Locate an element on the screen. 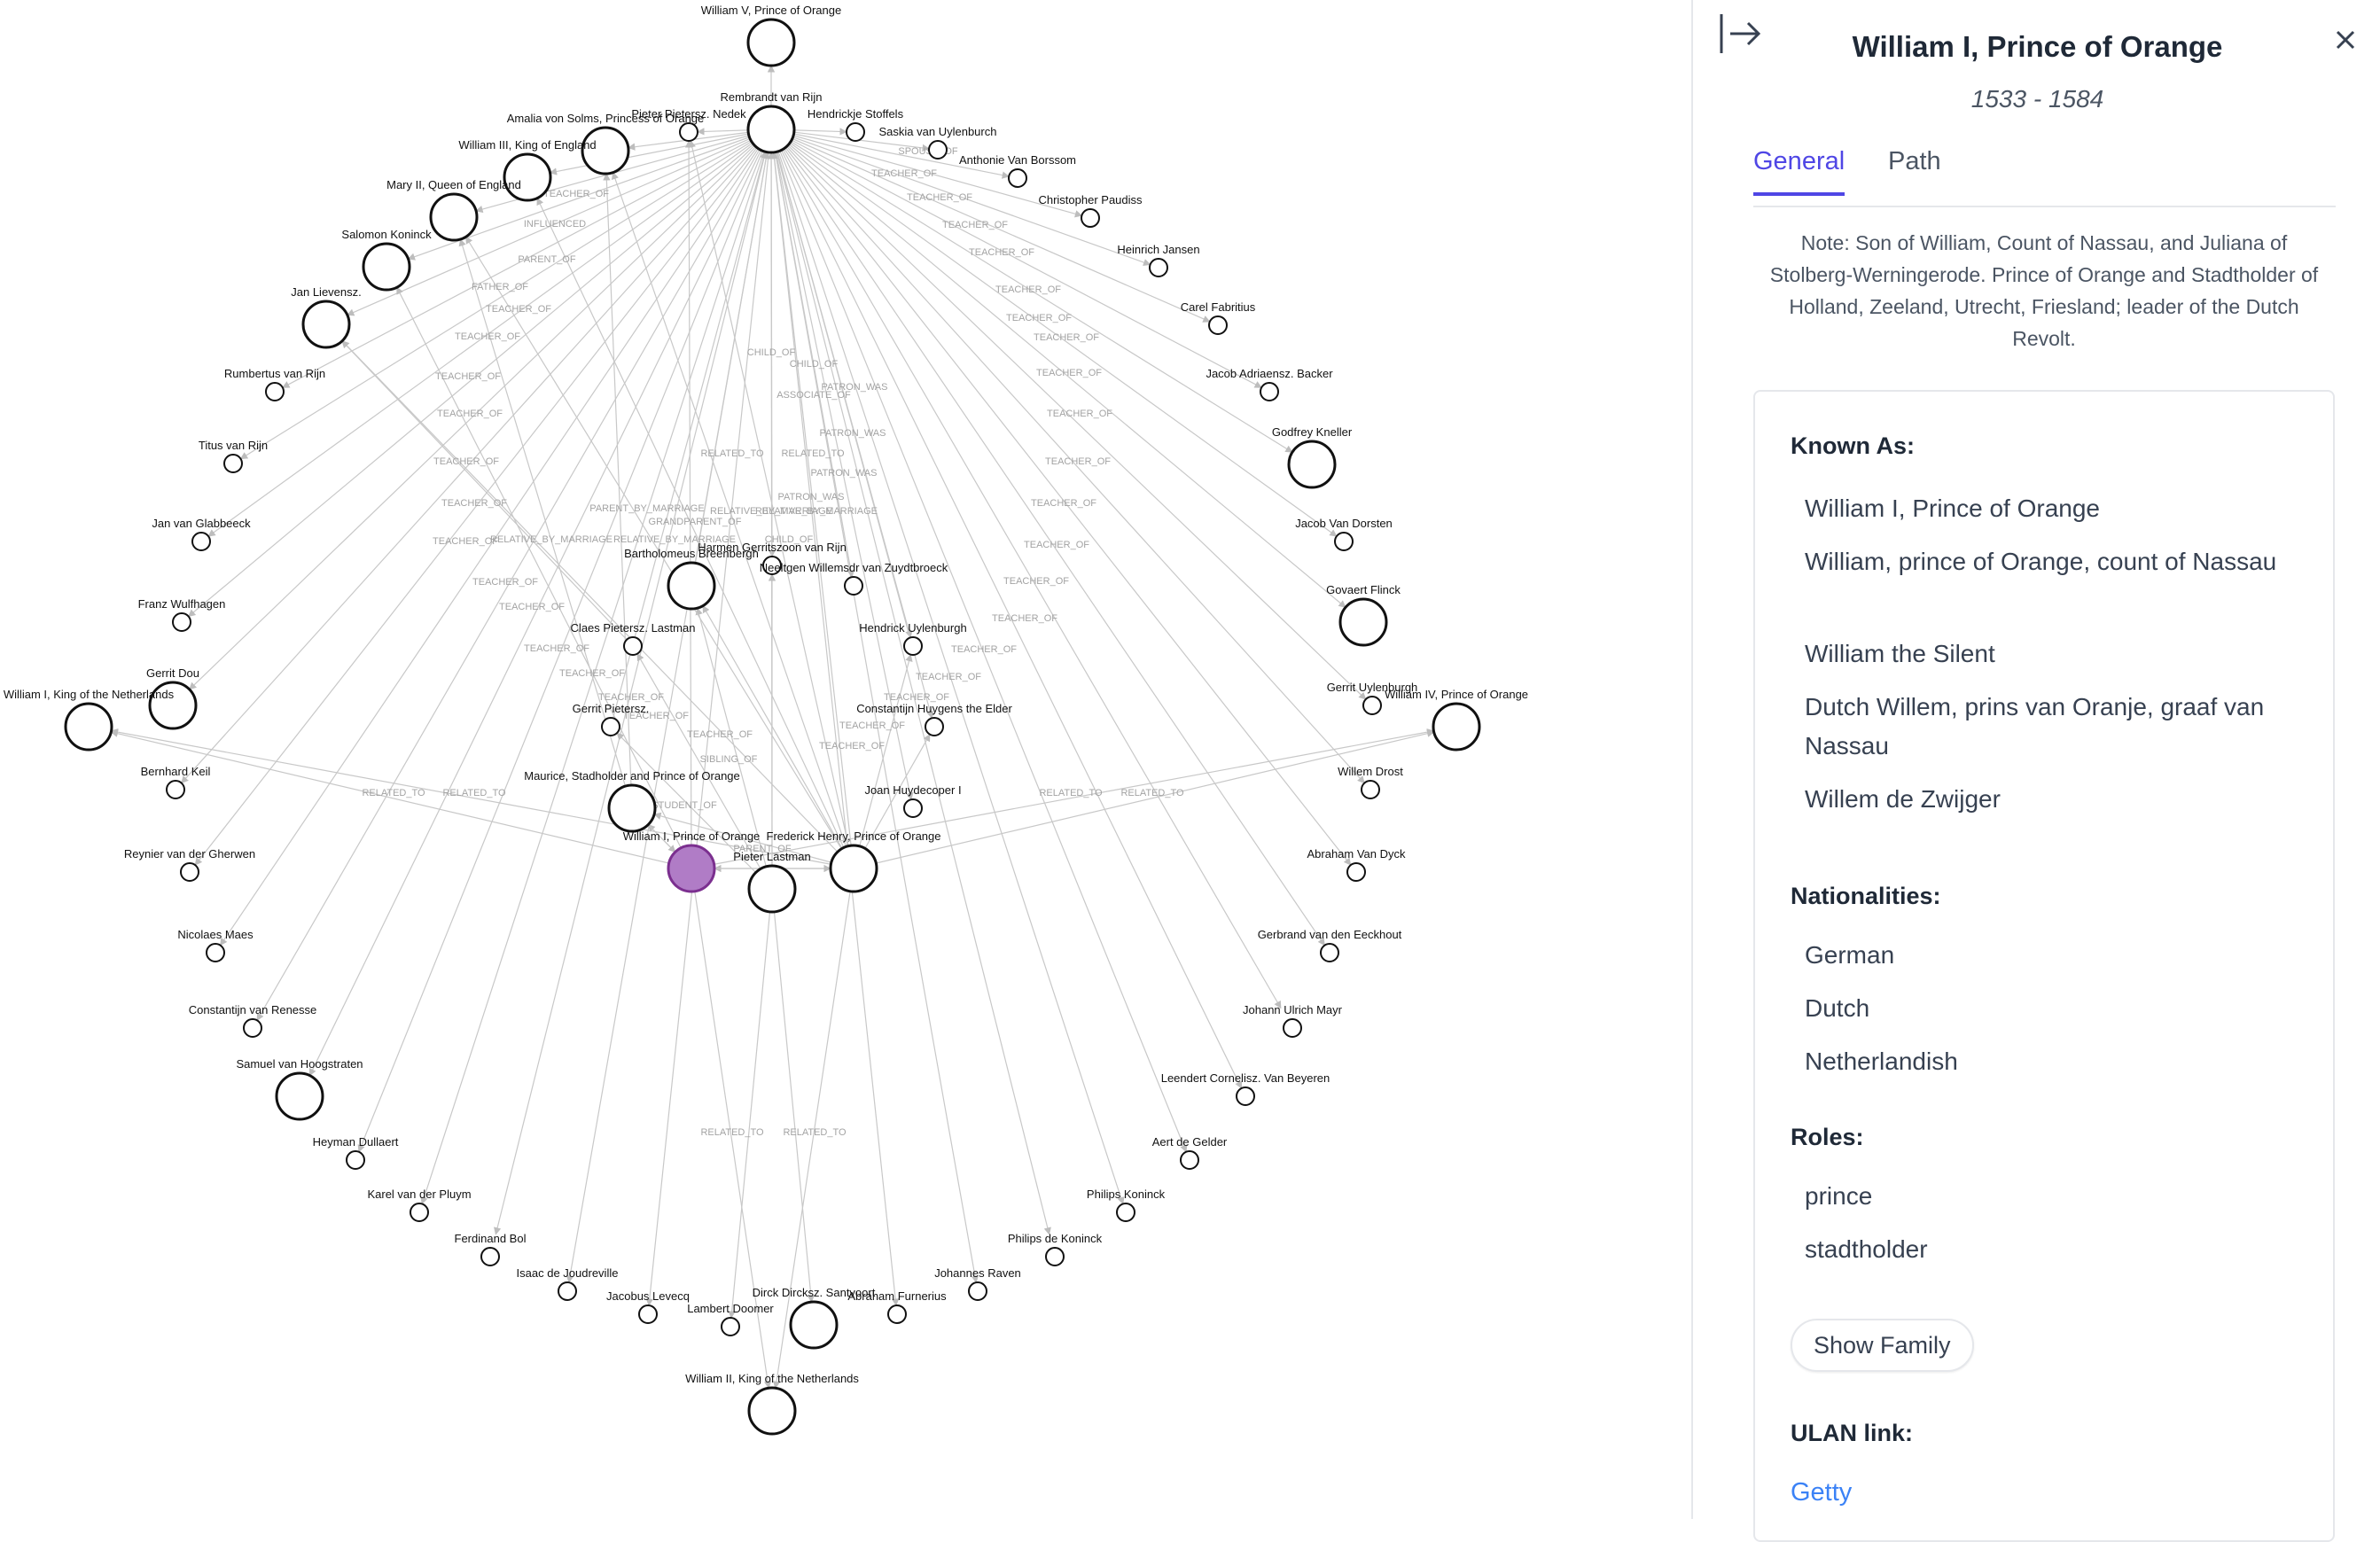 This screenshot has width=2380, height=1542. graph-node: Pieter Lastman is located at coordinates (772, 882).